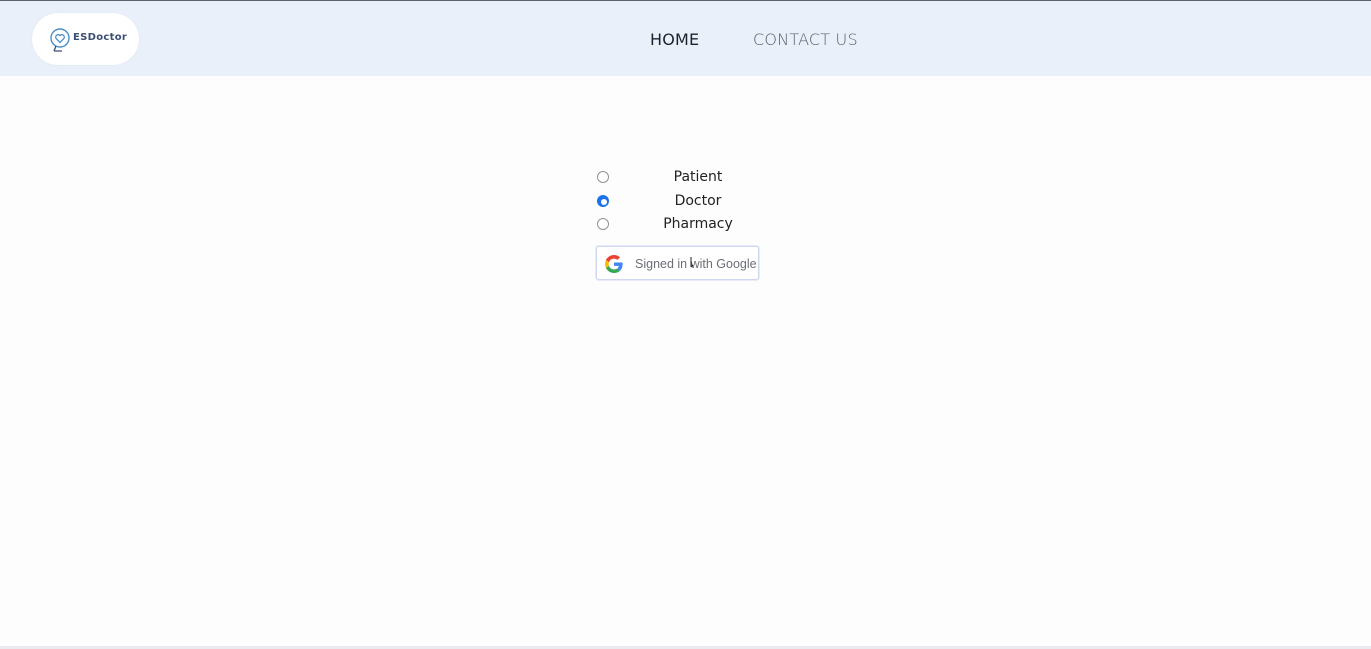 The width and height of the screenshot is (1371, 649). I want to click on role-option-doctor: Doctor, so click(676, 203).